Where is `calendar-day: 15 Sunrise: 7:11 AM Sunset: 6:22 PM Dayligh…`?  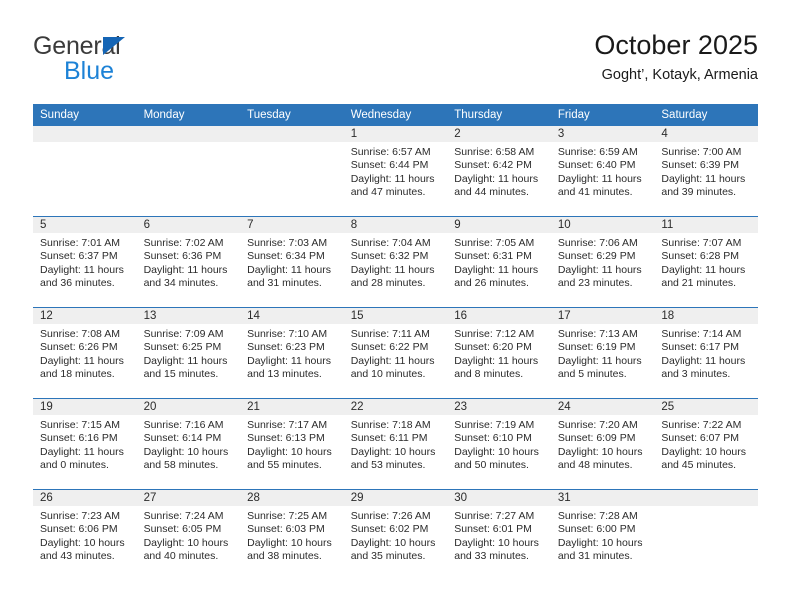 calendar-day: 15 Sunrise: 7:11 AM Sunset: 6:22 PM Dayligh… is located at coordinates (395, 352).